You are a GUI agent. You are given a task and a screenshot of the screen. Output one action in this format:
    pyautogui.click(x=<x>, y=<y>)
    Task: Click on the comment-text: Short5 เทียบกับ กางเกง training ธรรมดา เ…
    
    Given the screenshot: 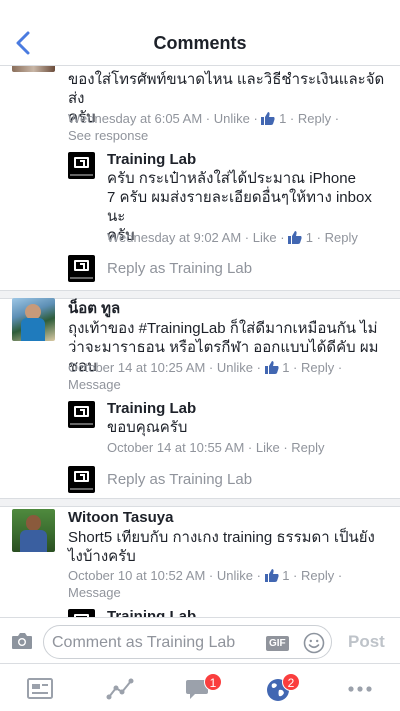 What is the action you would take?
    pyautogui.click(x=221, y=547)
    